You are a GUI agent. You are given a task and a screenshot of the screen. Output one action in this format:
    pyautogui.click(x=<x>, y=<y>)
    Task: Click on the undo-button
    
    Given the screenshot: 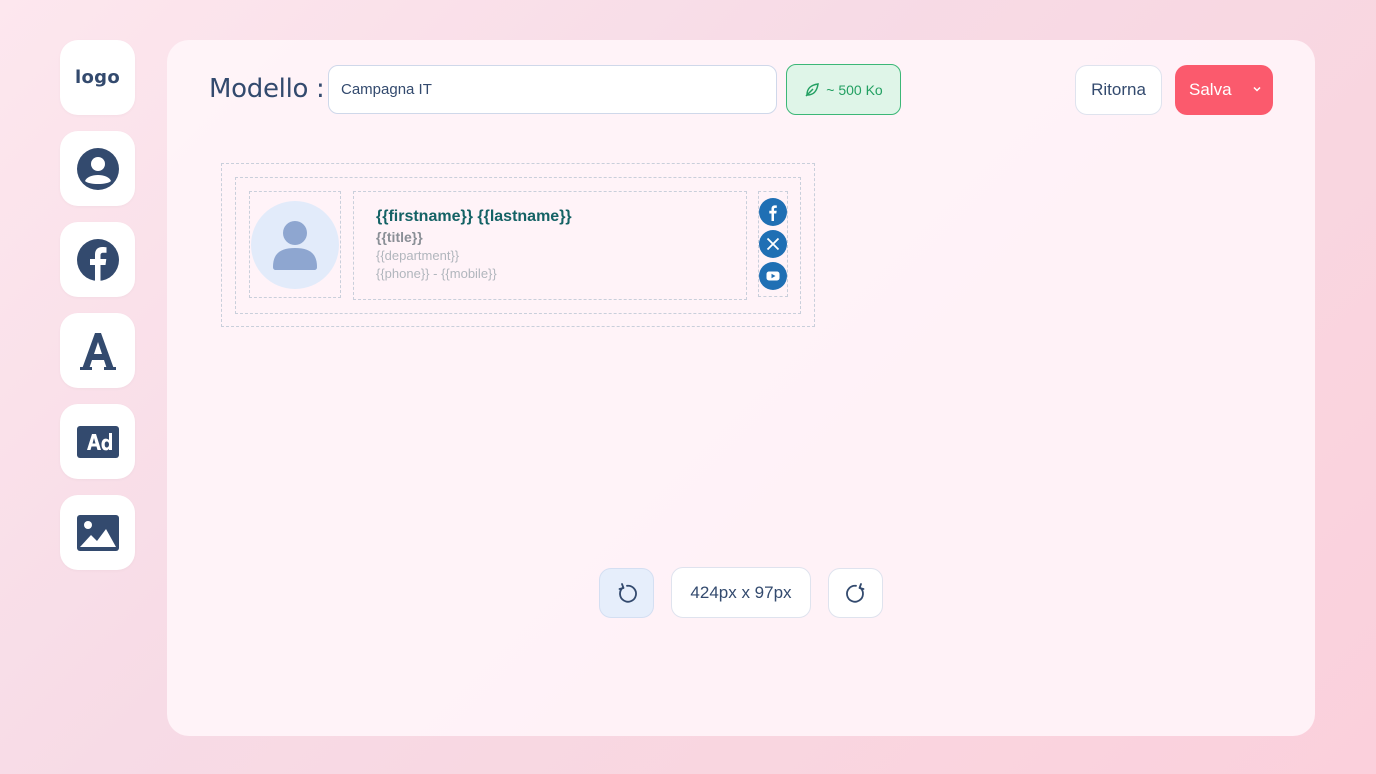 What is the action you would take?
    pyautogui.click(x=626, y=593)
    